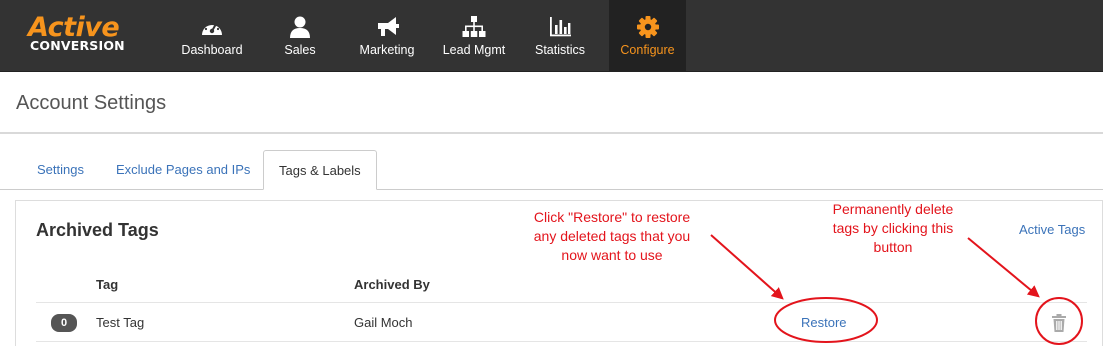 The height and width of the screenshot is (346, 1103). Describe the element at coordinates (1059, 323) in the screenshot. I see `trash-icon` at that location.